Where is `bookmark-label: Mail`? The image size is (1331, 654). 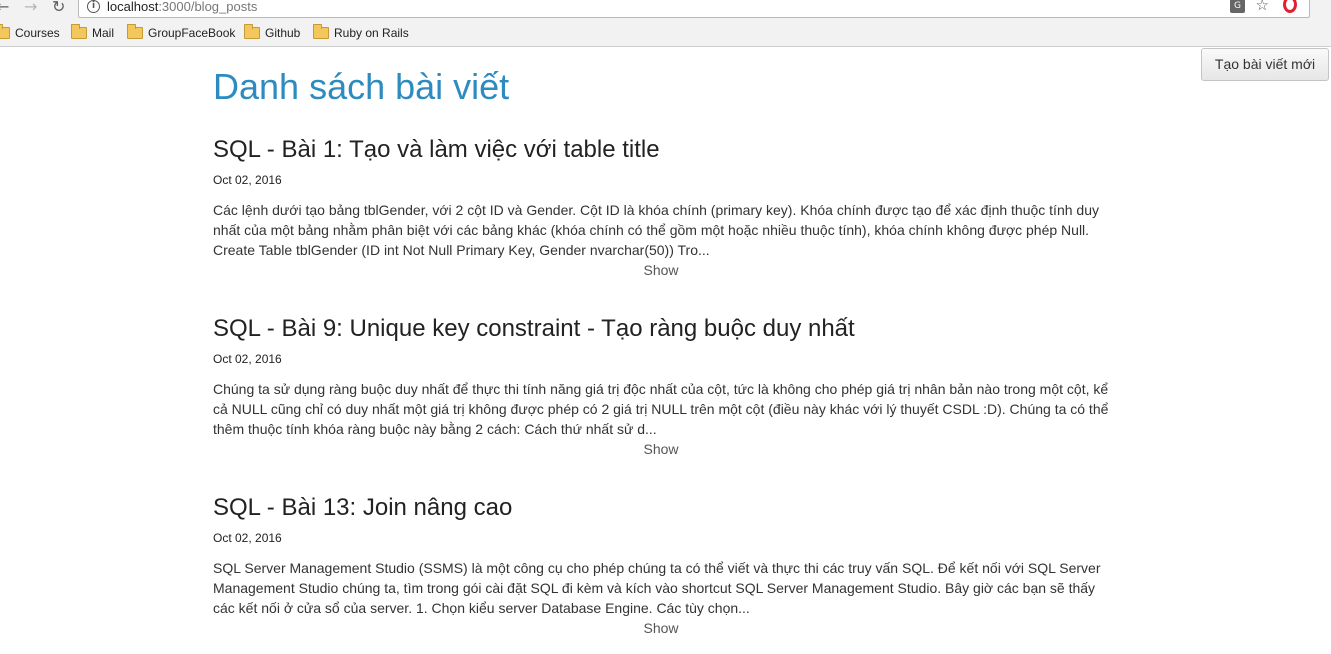 bookmark-label: Mail is located at coordinates (103, 33).